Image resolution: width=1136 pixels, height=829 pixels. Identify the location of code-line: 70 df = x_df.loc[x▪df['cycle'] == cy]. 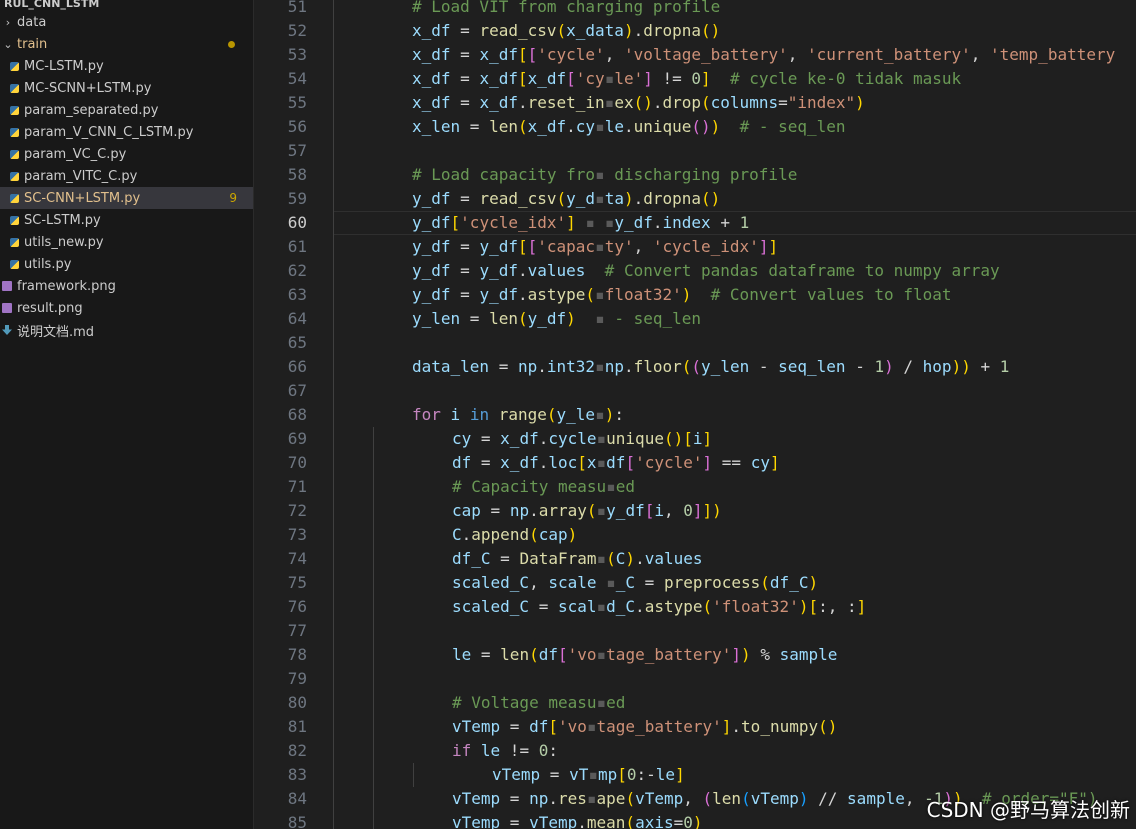
(695, 463).